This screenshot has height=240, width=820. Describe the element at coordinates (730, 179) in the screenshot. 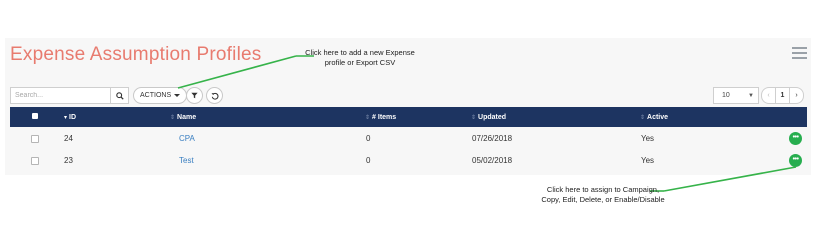

I see `callout-line-bottom` at that location.